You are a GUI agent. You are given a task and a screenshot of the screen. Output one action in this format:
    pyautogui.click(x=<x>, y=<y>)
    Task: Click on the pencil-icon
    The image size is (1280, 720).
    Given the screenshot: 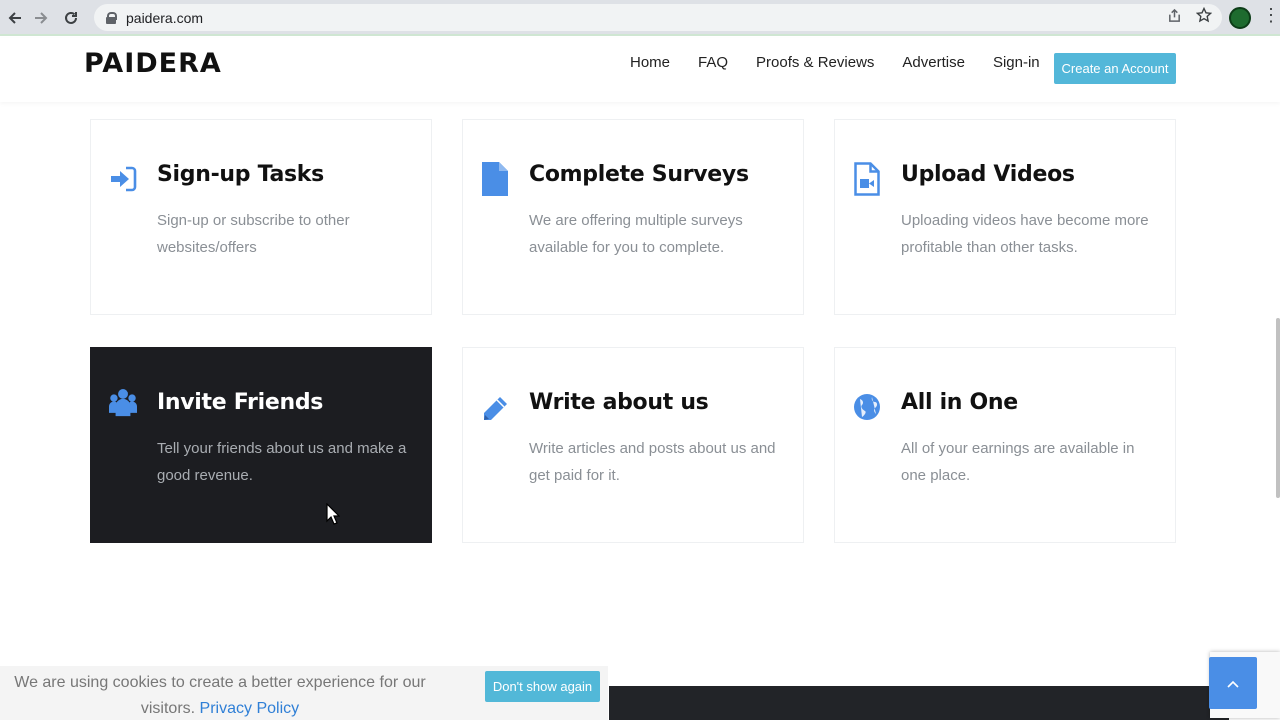 What is the action you would take?
    pyautogui.click(x=495, y=409)
    